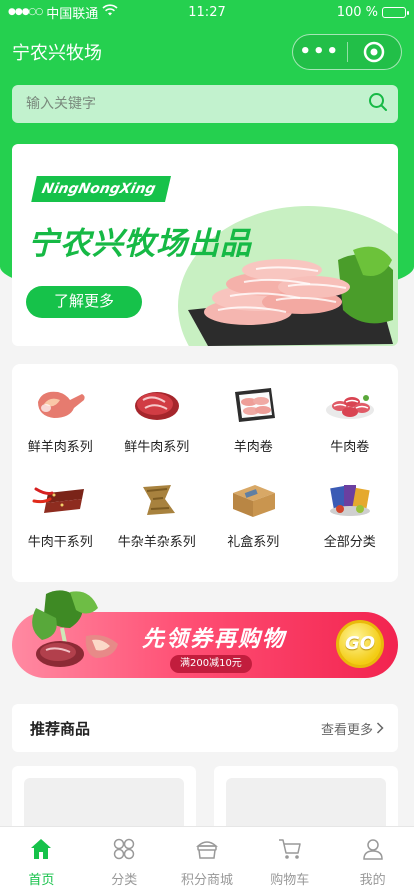 The height and width of the screenshot is (895, 414). Describe the element at coordinates (290, 849) in the screenshot. I see `cart-icon` at that location.